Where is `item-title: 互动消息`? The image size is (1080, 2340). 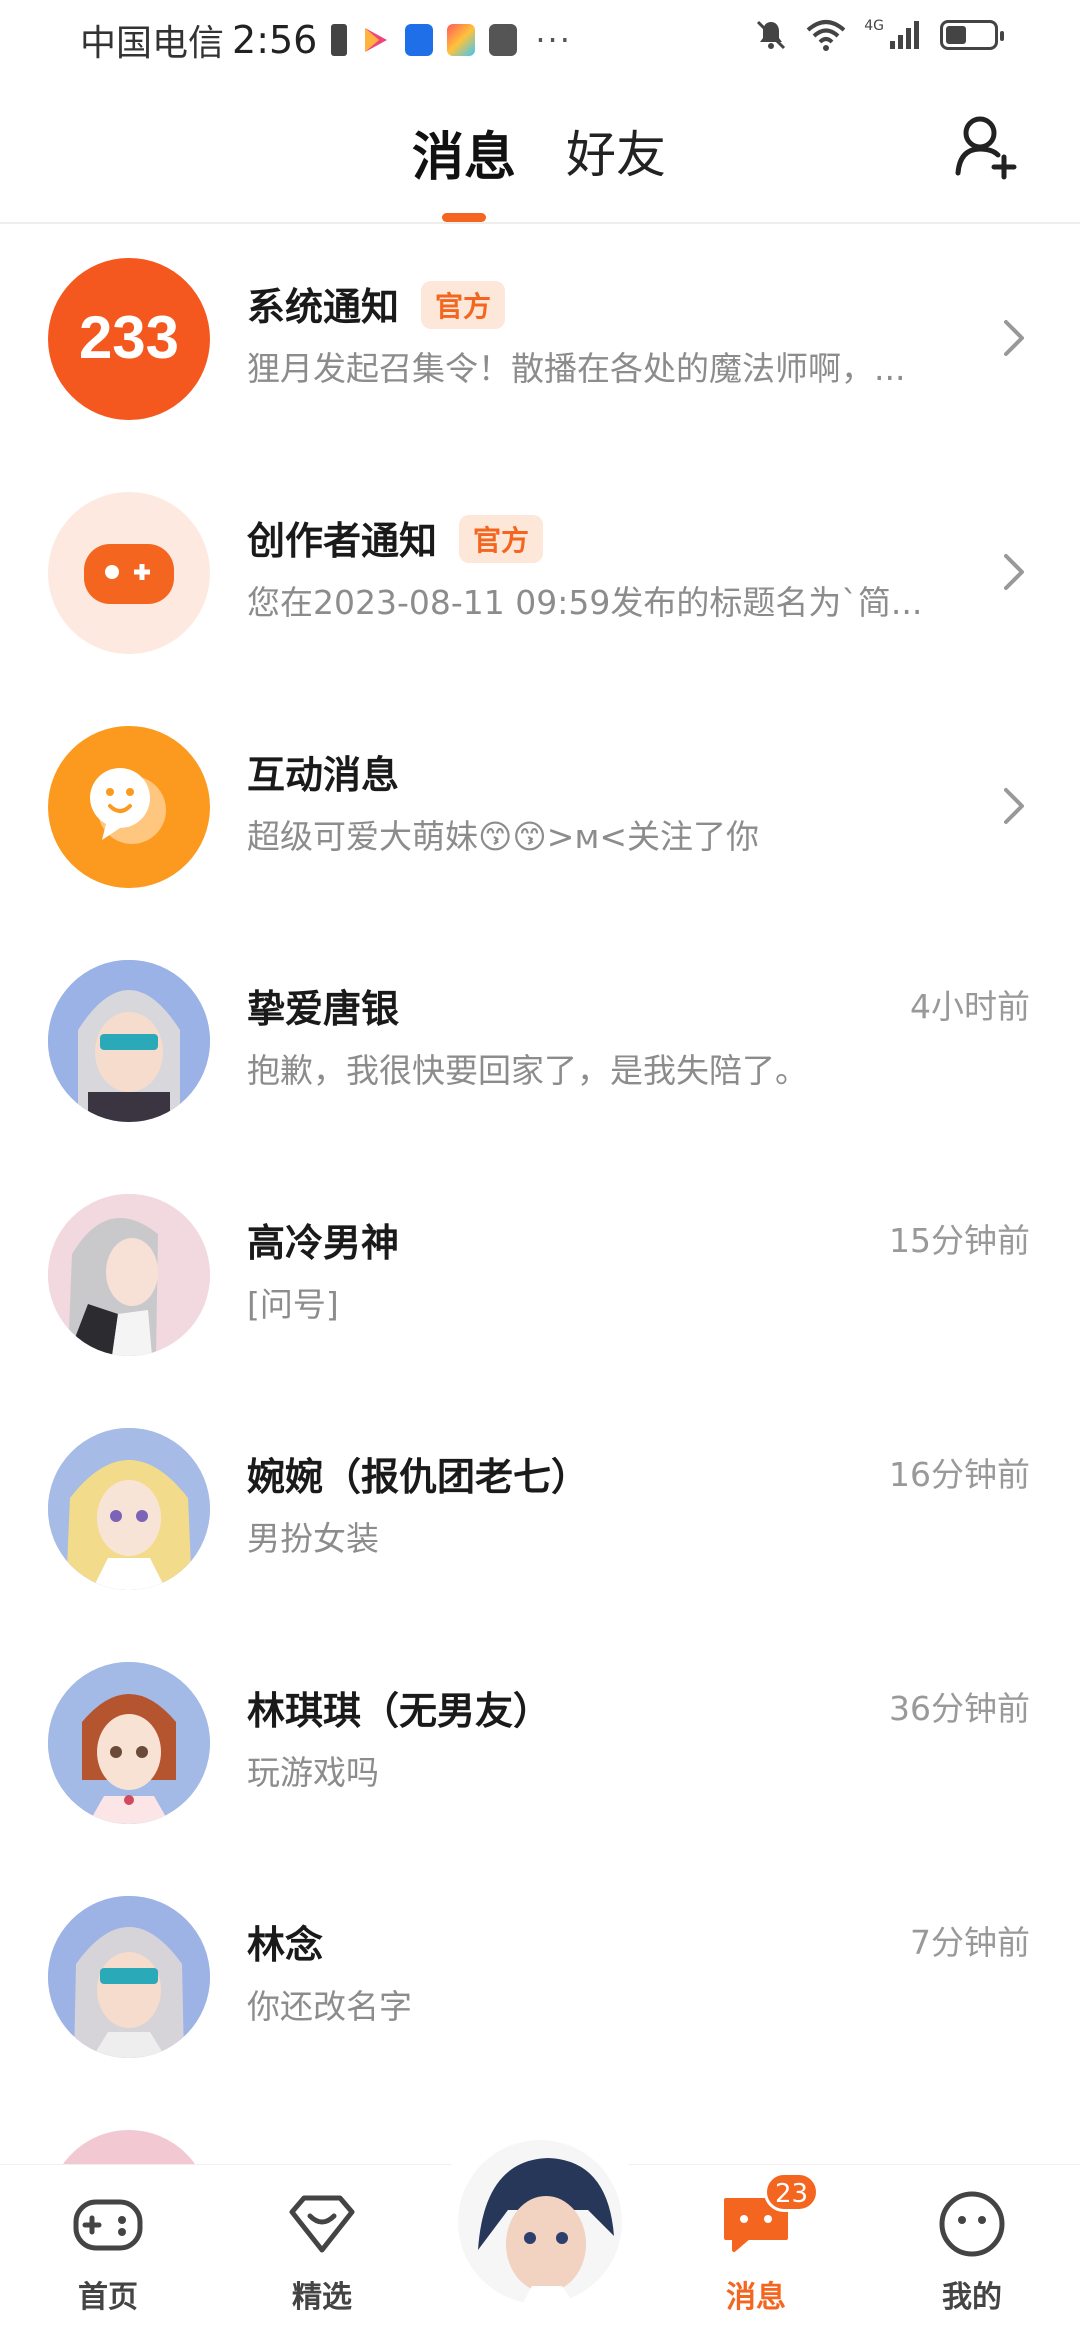
item-title: 互动消息 is located at coordinates (323, 775).